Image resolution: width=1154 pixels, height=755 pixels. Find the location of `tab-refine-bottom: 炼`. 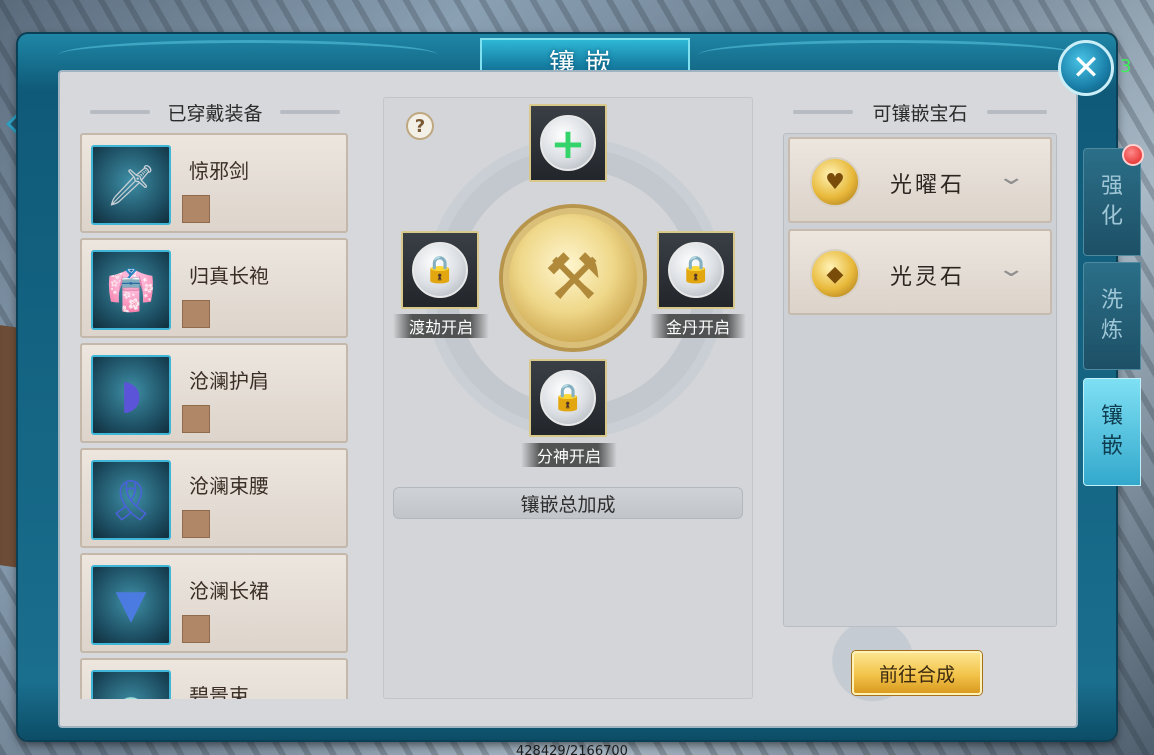

tab-refine-bottom: 炼 is located at coordinates (1111, 330).